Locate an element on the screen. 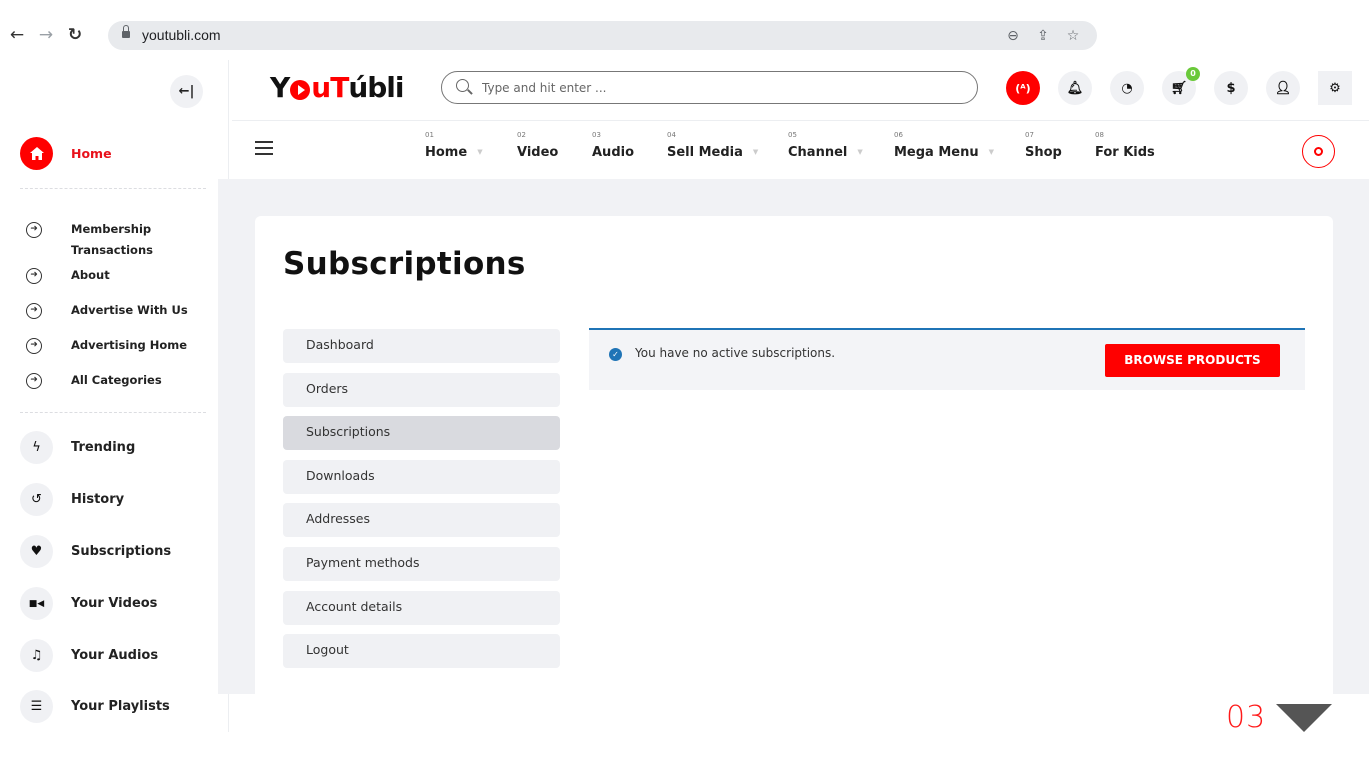 This screenshot has height=766, width=1369. sidebar-link-advertise-with-us: ➜ Advertise With Us is located at coordinates (107, 312).